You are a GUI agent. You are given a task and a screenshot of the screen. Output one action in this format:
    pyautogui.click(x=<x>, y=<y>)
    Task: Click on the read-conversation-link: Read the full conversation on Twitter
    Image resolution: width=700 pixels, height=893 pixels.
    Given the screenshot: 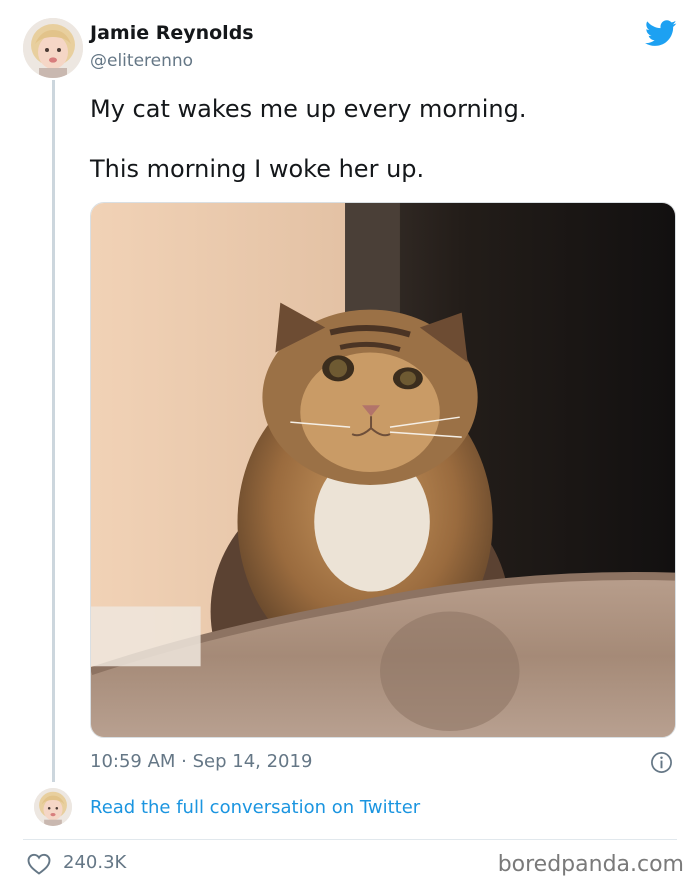 What is the action you would take?
    pyautogui.click(x=255, y=807)
    